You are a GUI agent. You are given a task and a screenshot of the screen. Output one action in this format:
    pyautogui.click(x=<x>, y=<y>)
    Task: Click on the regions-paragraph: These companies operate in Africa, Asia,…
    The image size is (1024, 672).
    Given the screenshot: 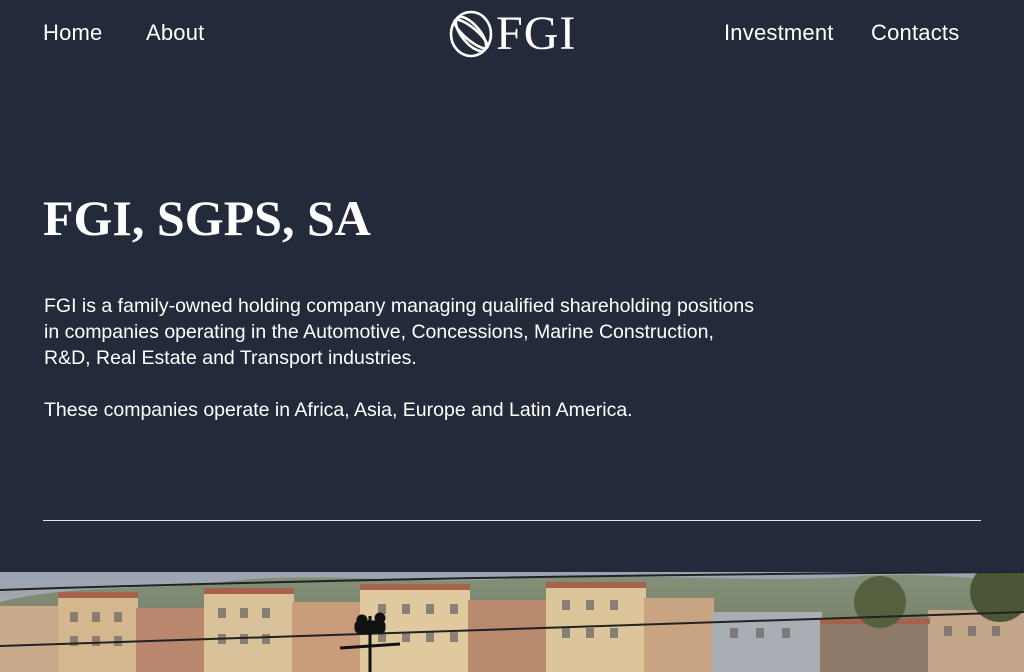 What is the action you would take?
    pyautogui.click(x=338, y=410)
    